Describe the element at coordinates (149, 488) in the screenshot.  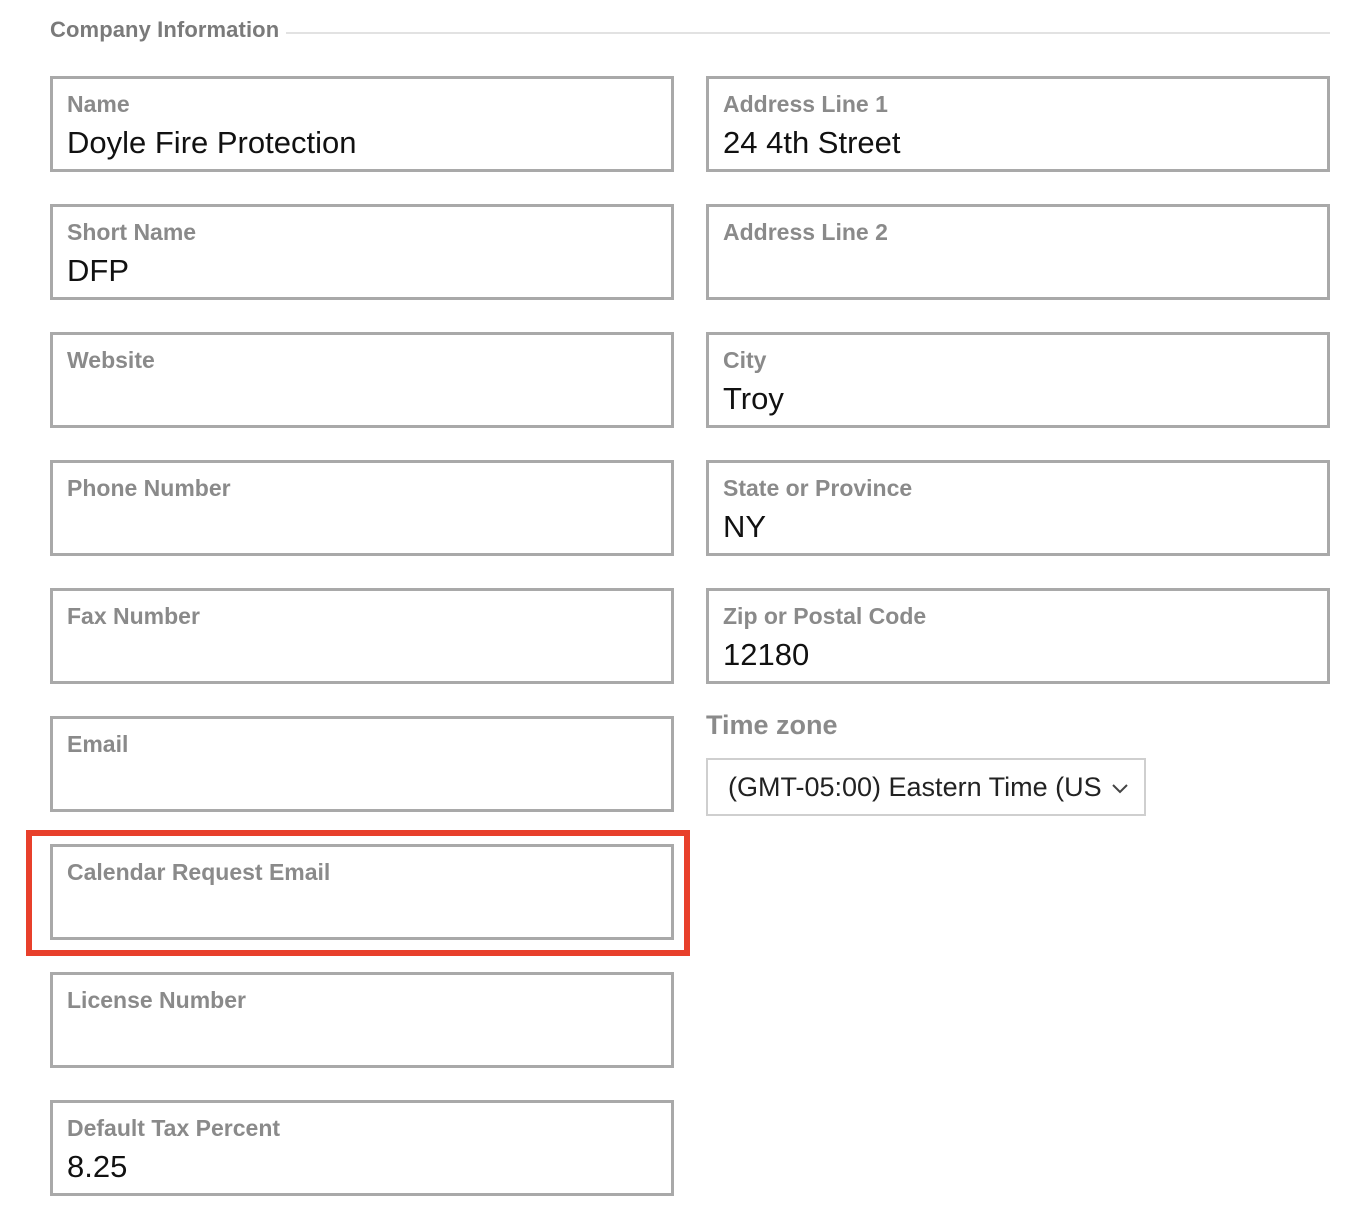
I see `phone-number-label: Phone Number` at that location.